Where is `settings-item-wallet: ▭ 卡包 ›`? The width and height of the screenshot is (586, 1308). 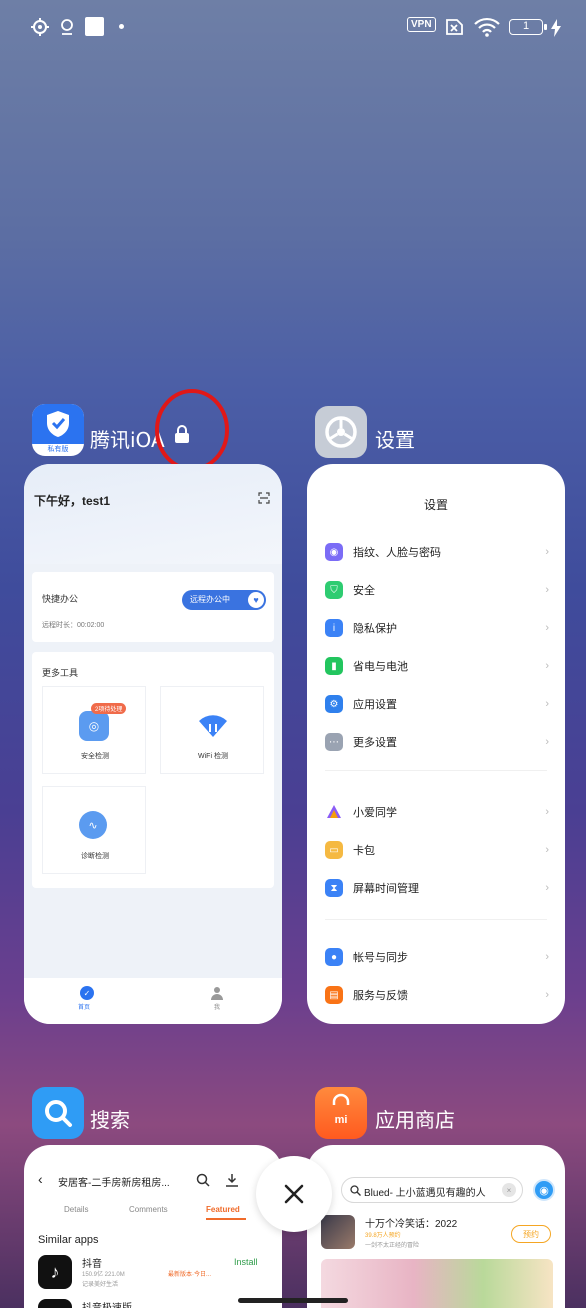
settings-item-wallet: ▭ 卡包 › is located at coordinates (437, 850).